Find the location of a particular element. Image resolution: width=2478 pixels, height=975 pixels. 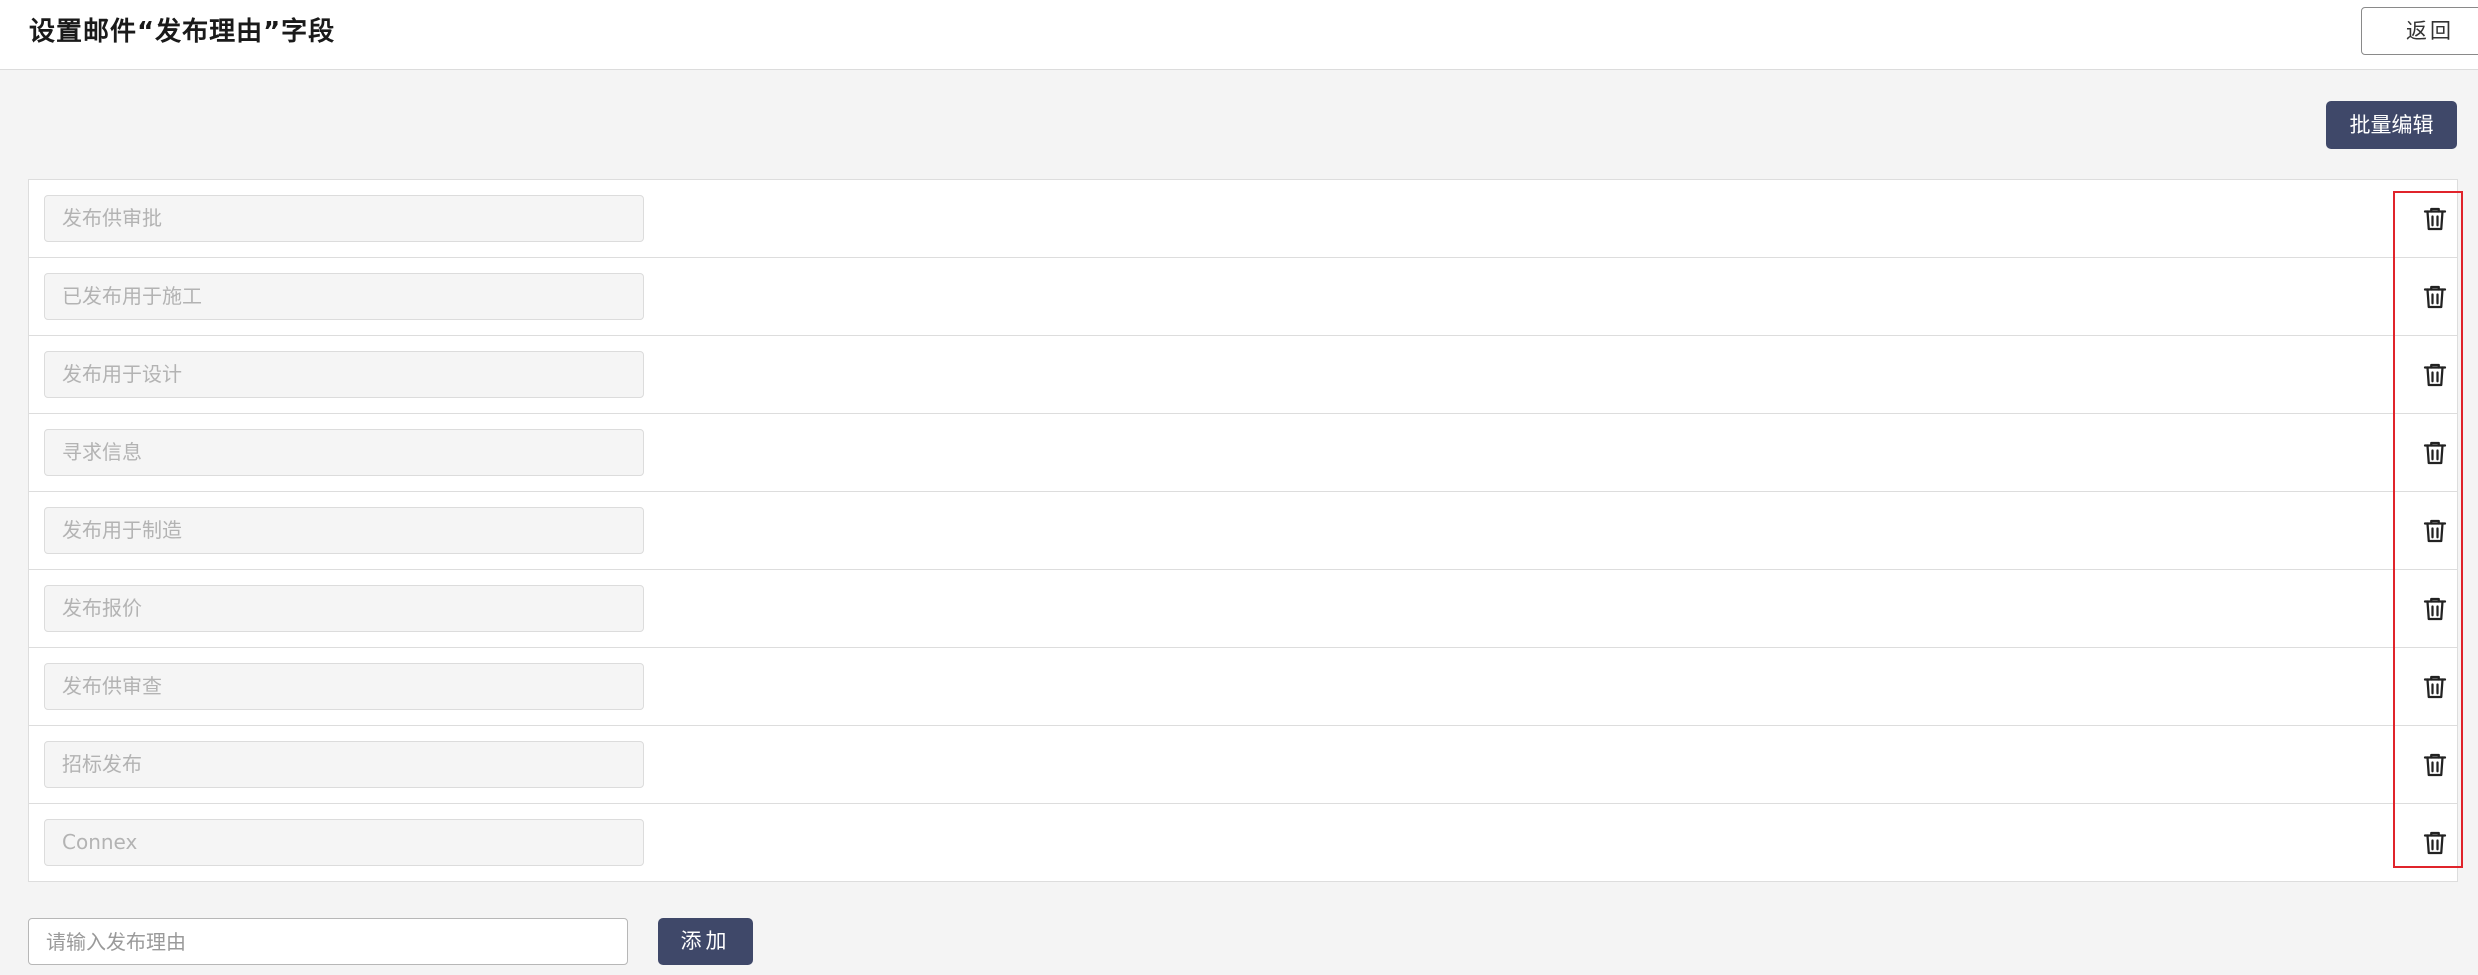

add-button: 添加 is located at coordinates (705, 941).